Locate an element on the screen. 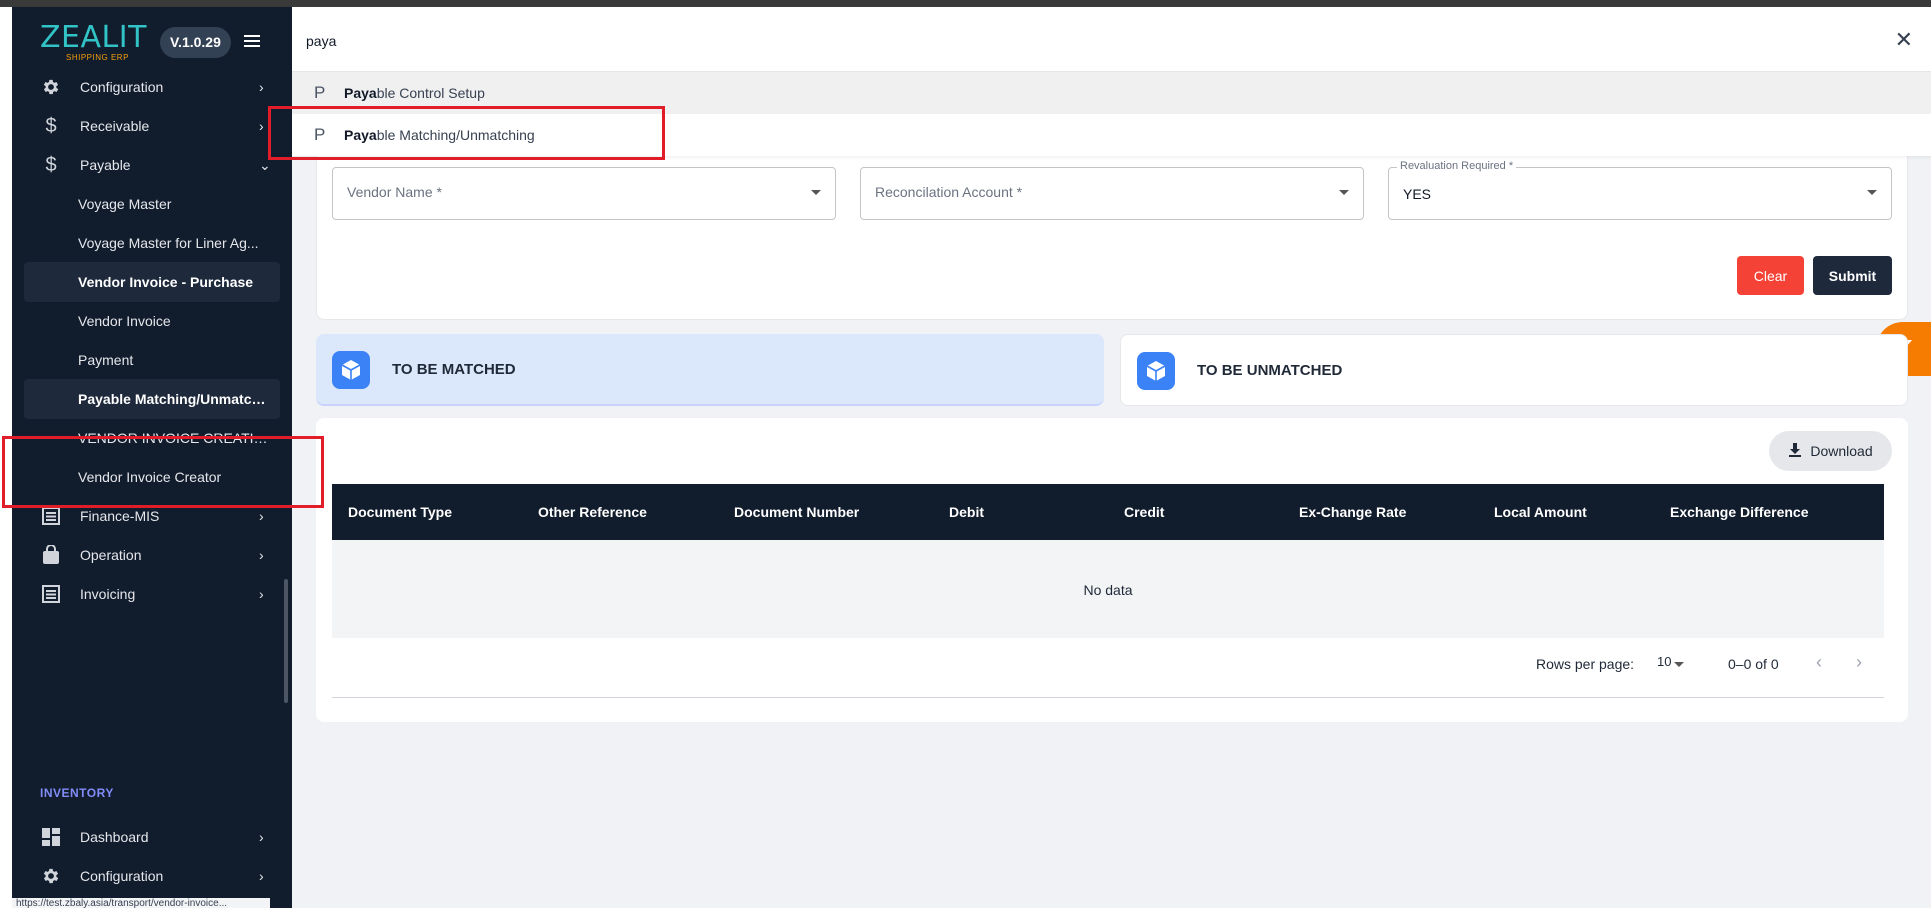  tab-to-be-unmatched: TO BE UNMATCHED is located at coordinates (1514, 370).